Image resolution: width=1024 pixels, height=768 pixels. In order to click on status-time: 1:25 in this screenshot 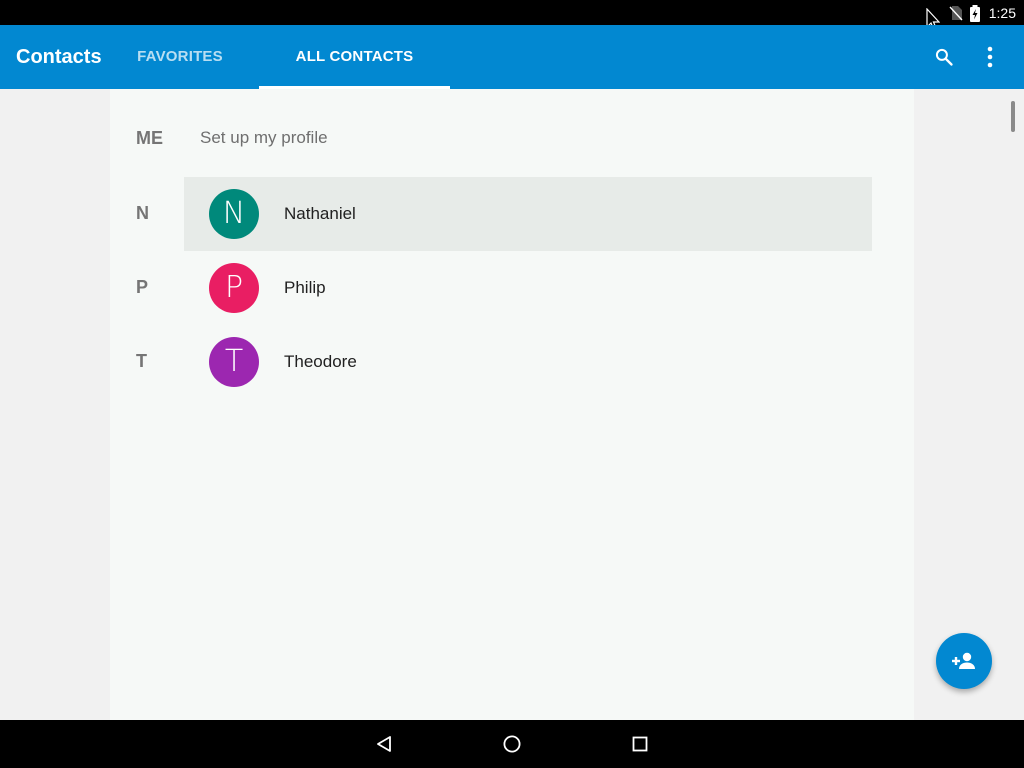, I will do `click(1002, 12)`.